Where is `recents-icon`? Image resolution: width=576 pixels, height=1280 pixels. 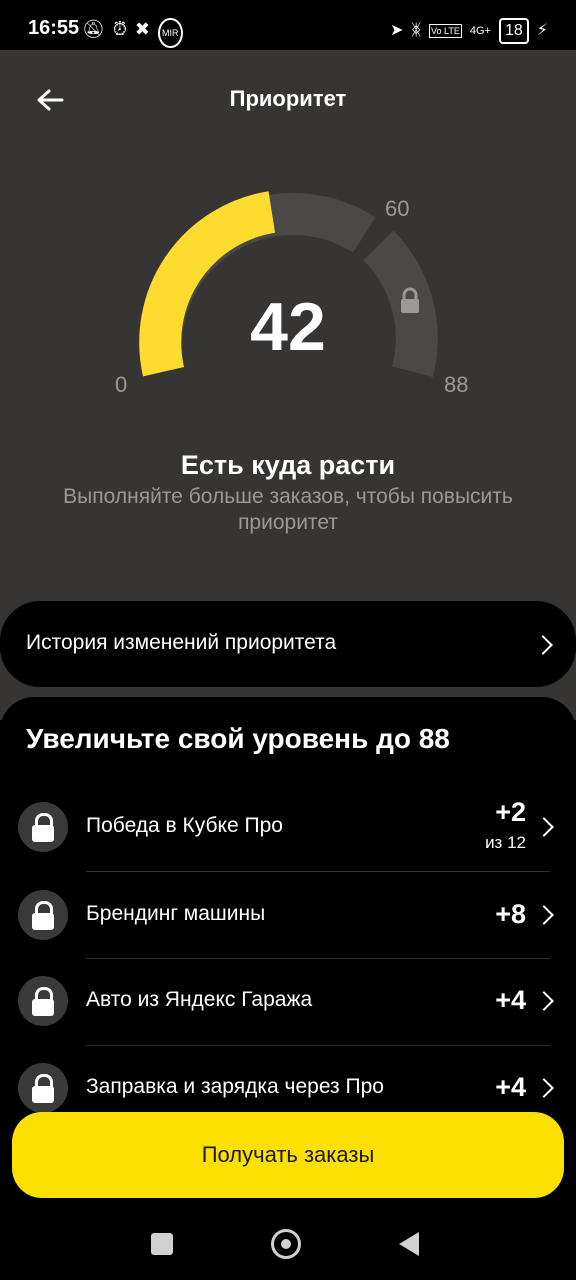
recents-icon is located at coordinates (162, 1244).